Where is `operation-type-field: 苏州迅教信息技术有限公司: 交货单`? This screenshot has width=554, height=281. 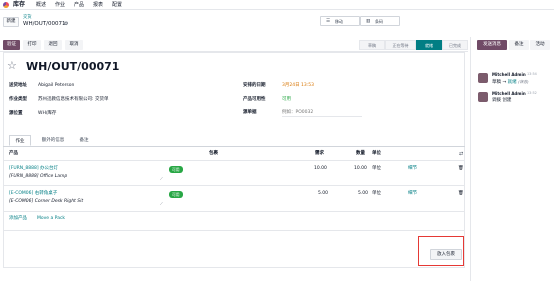 operation-type-field: 苏州迅教信息技术有限公司: 交货单 is located at coordinates (73, 100).